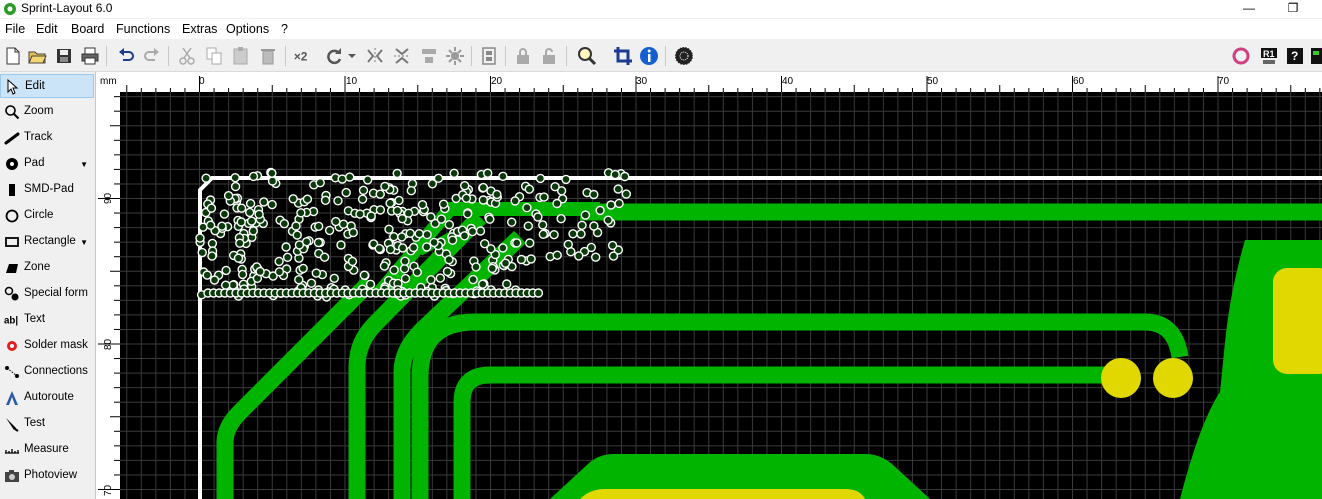  Describe the element at coordinates (1249, 9) in the screenshot. I see `minimize-button: —` at that location.